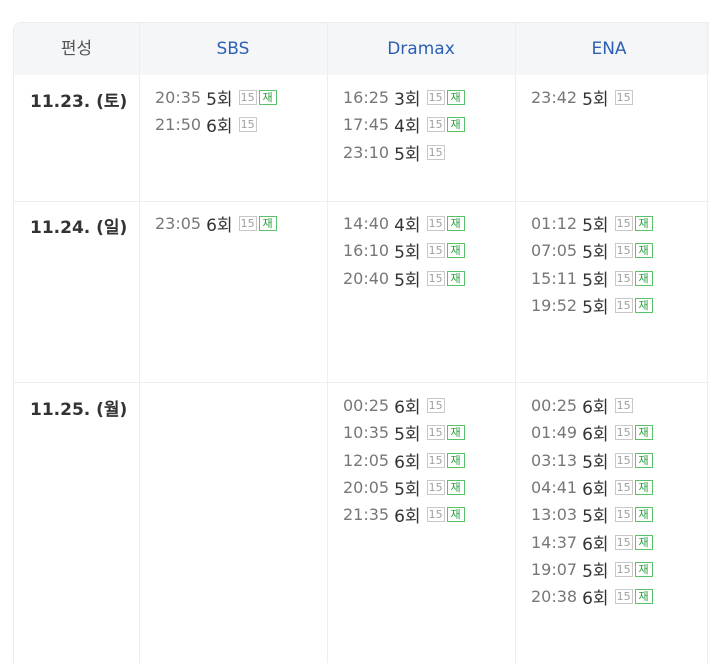 This screenshot has height=663, width=709. Describe the element at coordinates (178, 98) in the screenshot. I see `broadcast-time: 20:35` at that location.